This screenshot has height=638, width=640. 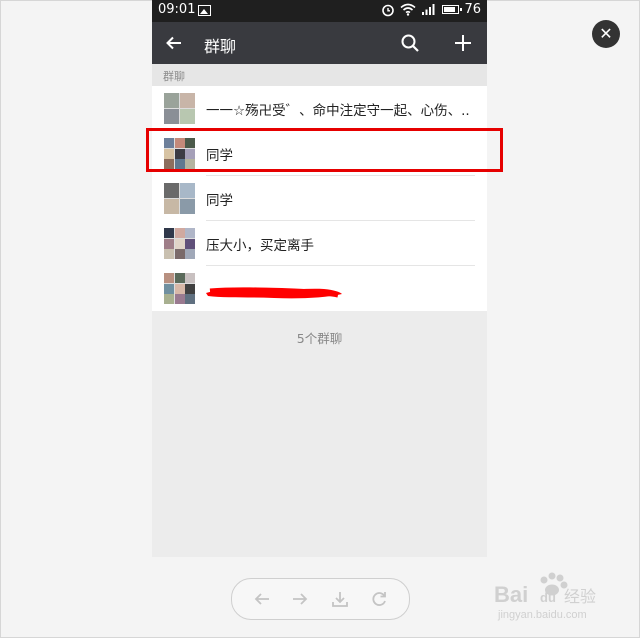 I want to click on section-header: 群聊, so click(x=319, y=75).